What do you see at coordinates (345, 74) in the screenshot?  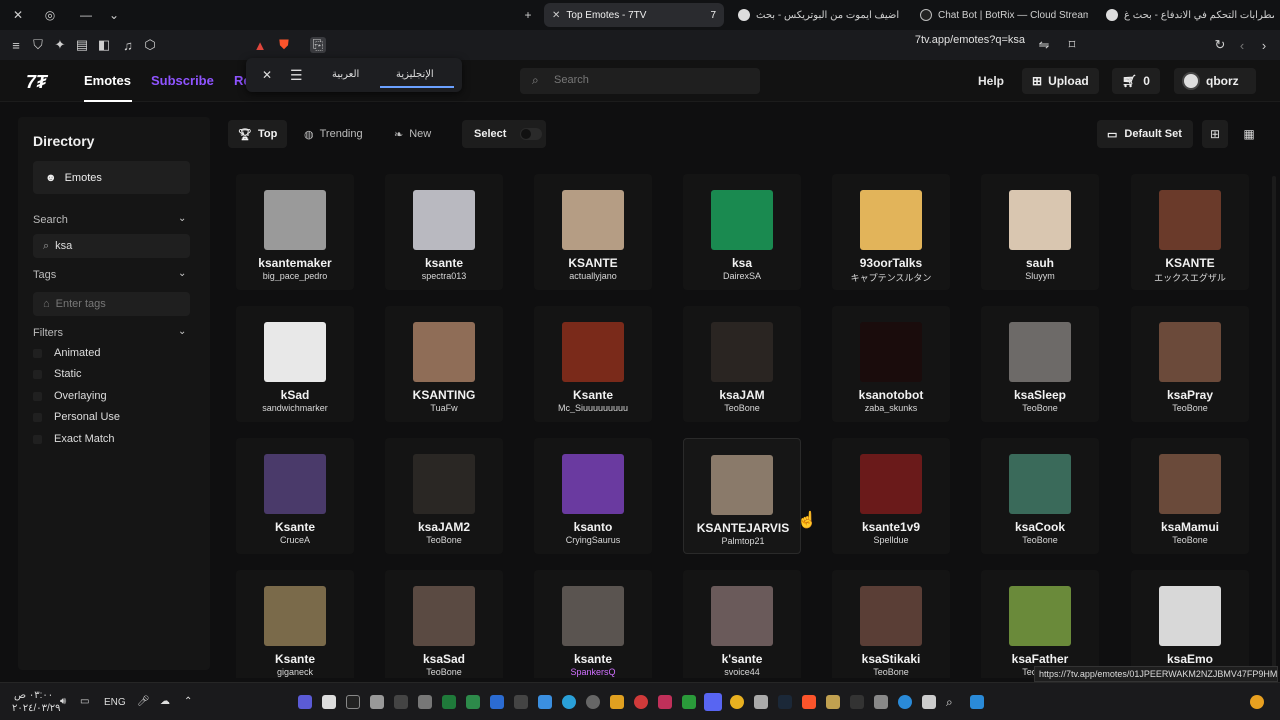 I see `lang-arabic: العربية` at bounding box center [345, 74].